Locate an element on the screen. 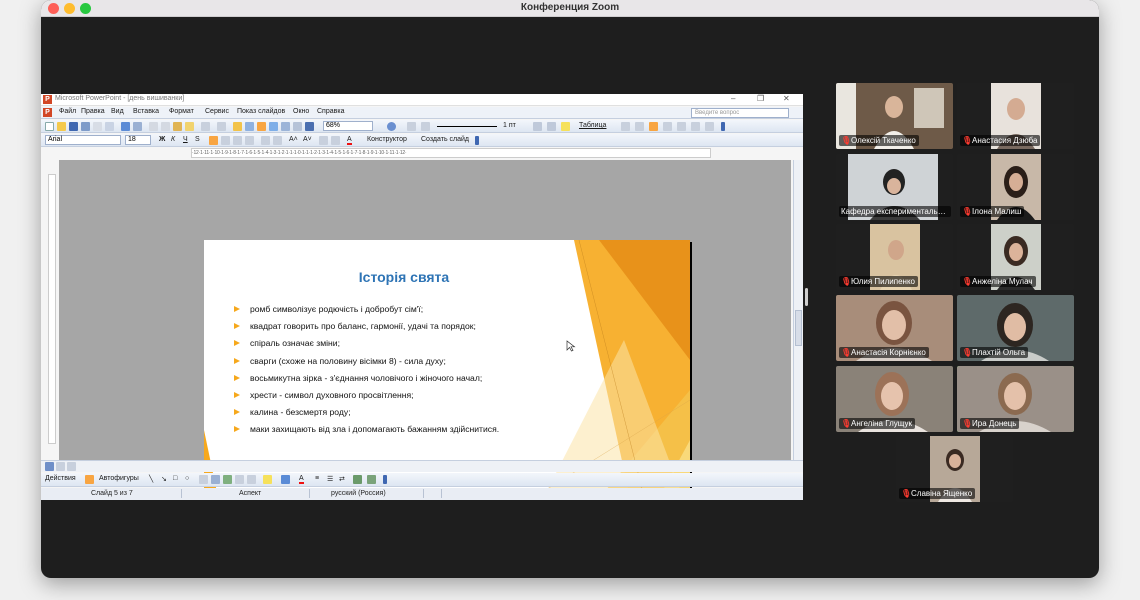 The image size is (1140, 600). font-color-draw-icon: A is located at coordinates (301, 479).